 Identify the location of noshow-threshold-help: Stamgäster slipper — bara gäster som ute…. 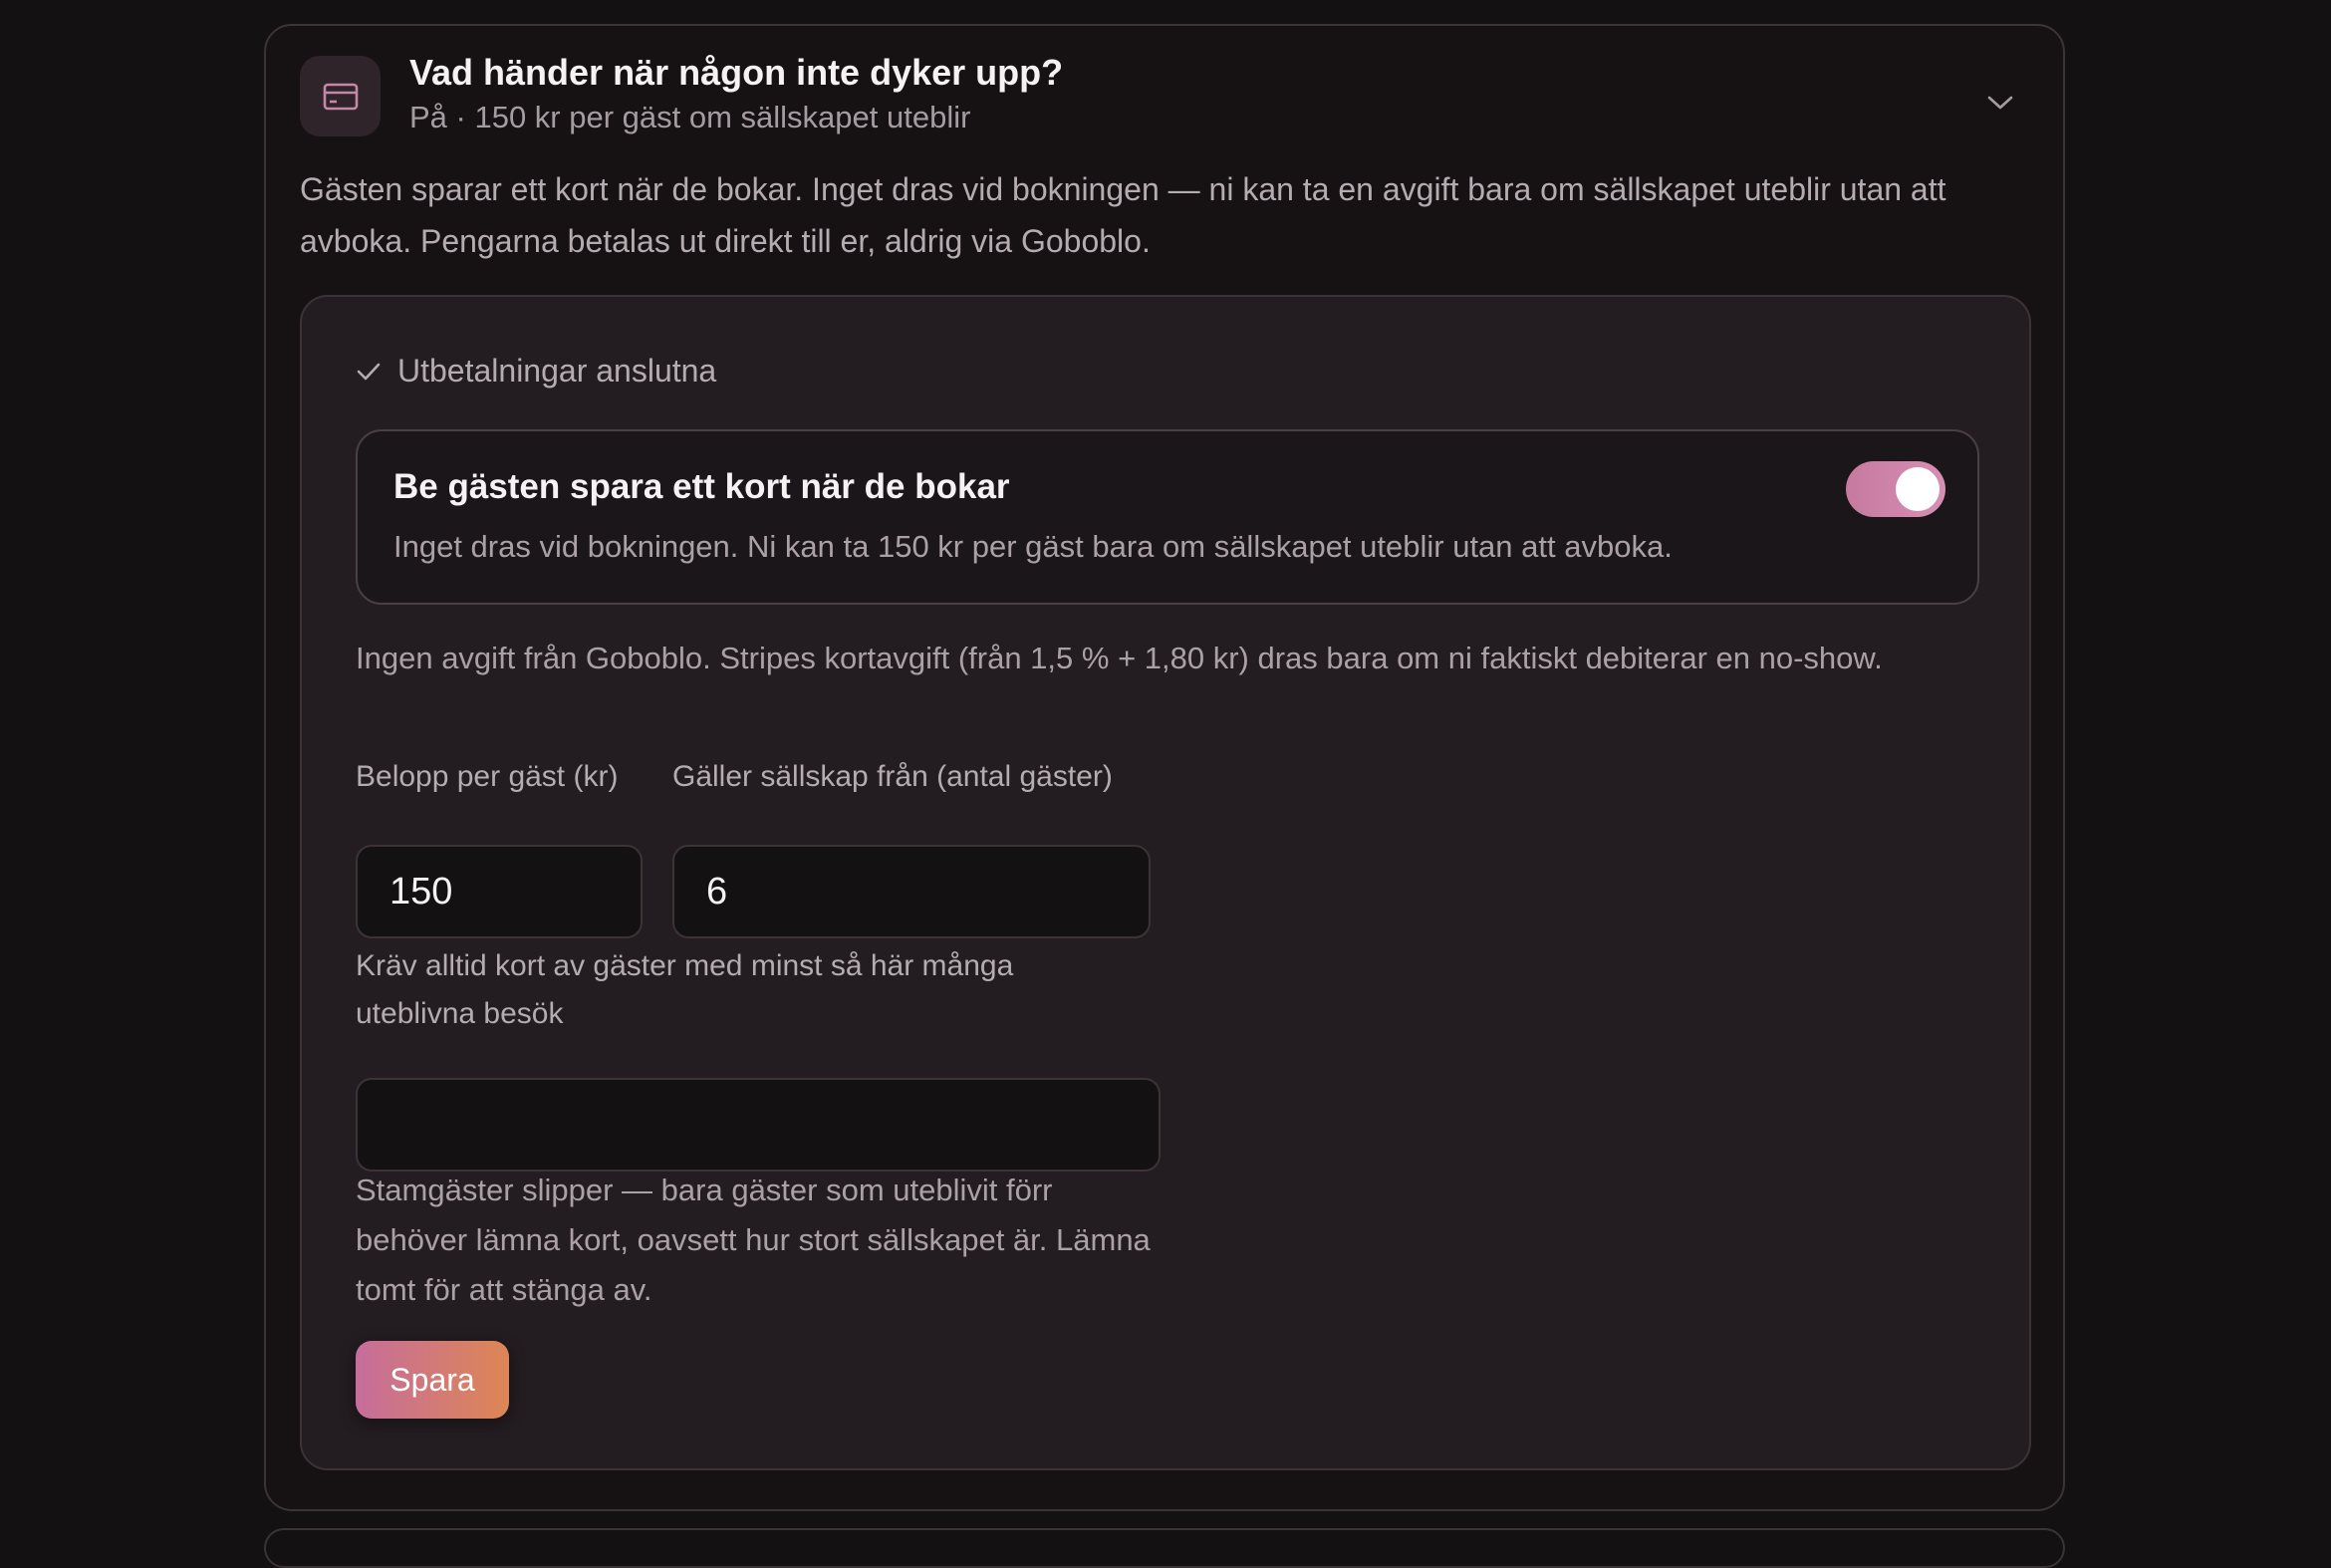
(753, 1240).